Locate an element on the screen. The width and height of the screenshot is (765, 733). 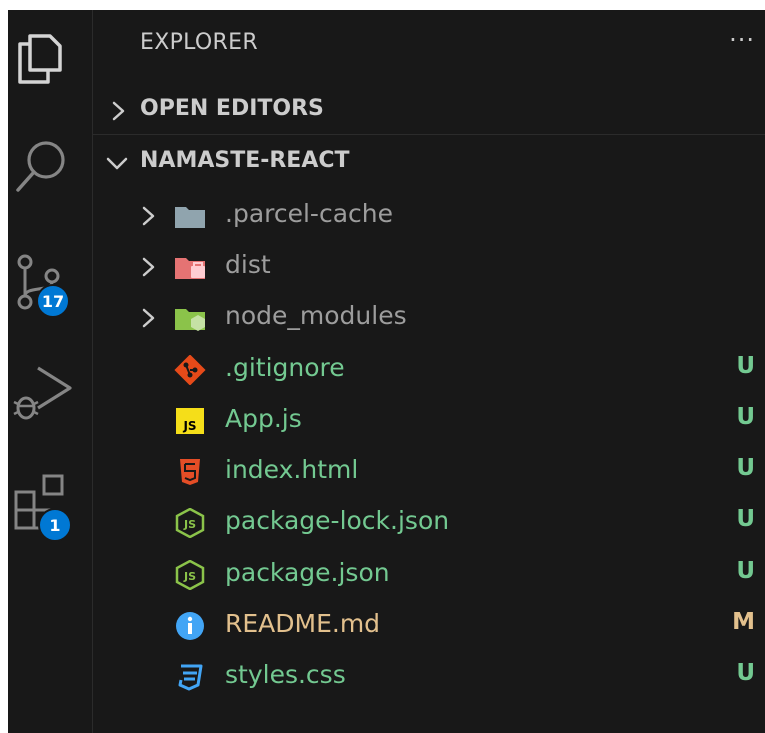
open-editors-section: OPEN EDITORS is located at coordinates (429, 110).